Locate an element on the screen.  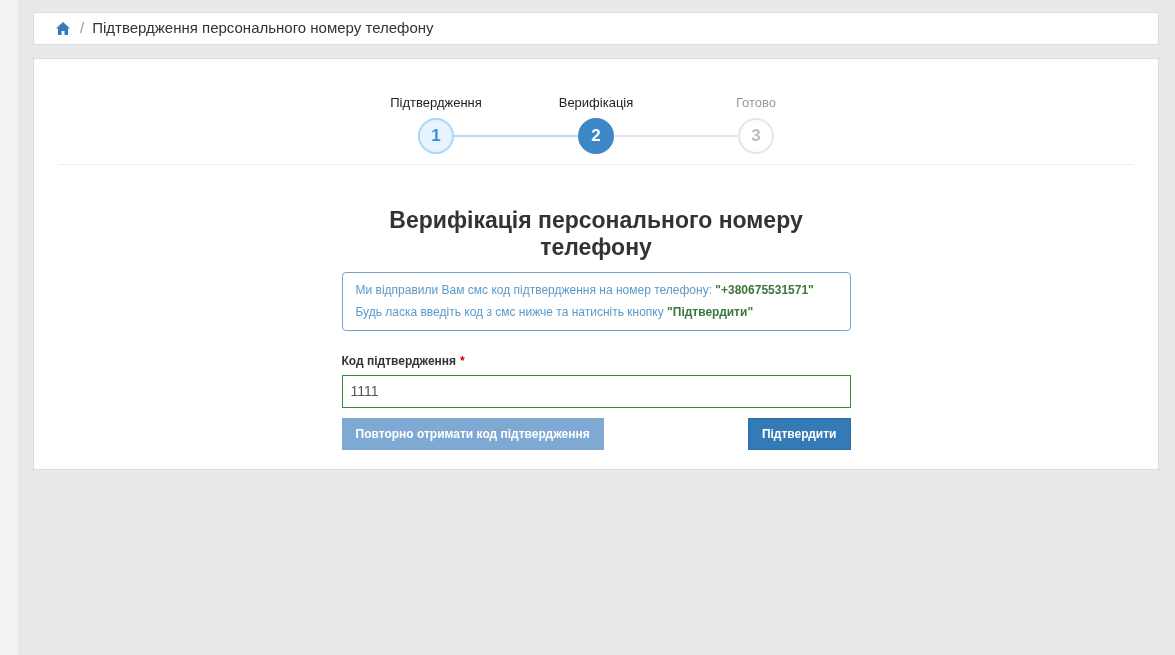
info-text: Будь ласка введіть код з смс нижче та натисніть кнопку "Підтвердити" is located at coordinates (555, 312).